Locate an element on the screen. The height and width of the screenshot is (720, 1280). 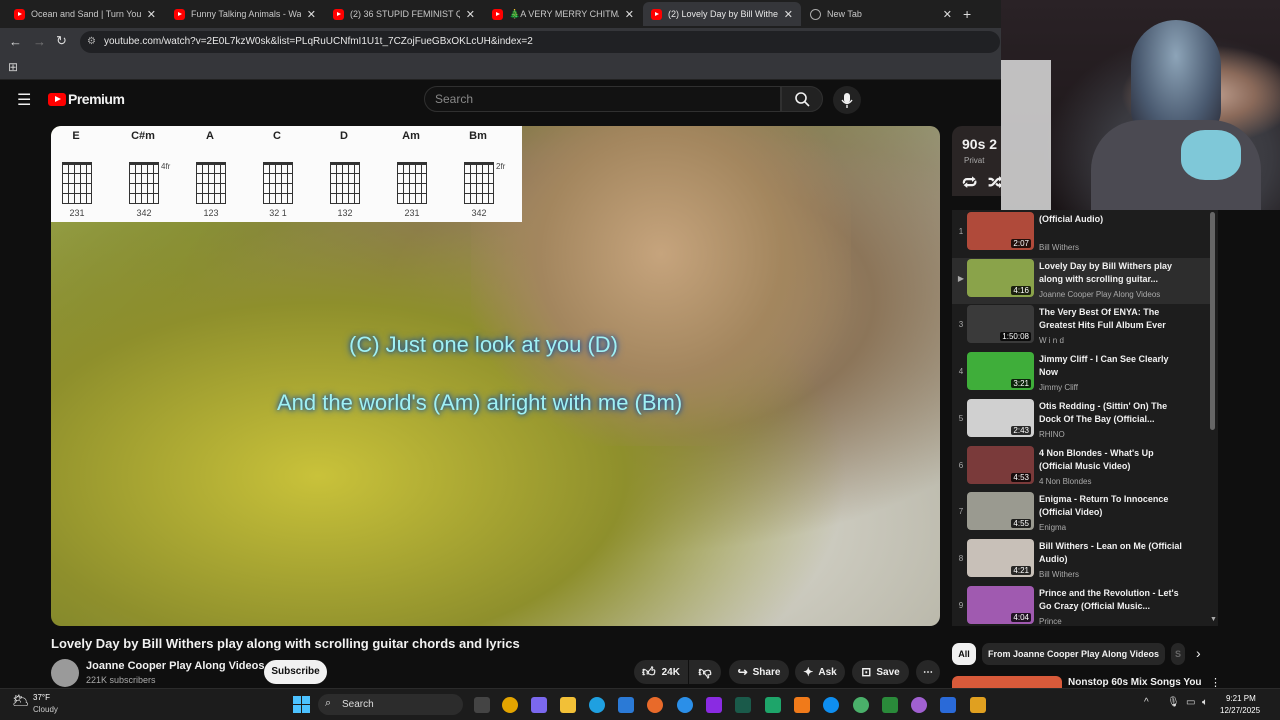
task-view-icon is located at coordinates (482, 705).